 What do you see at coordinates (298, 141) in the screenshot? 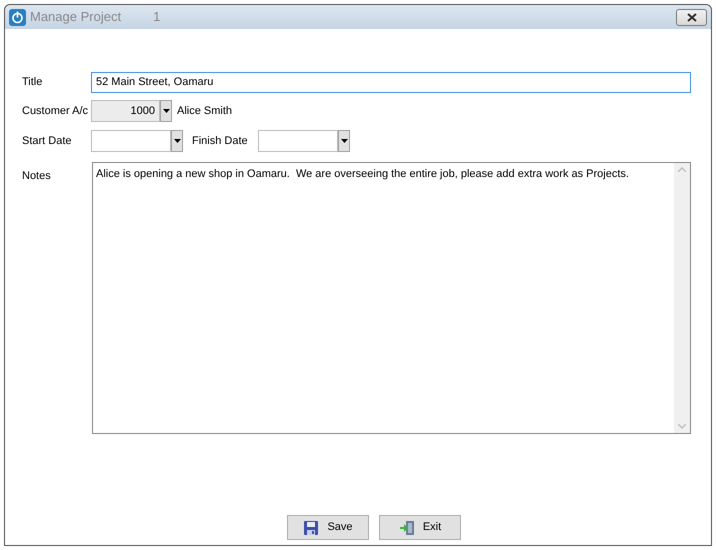
I see `finish-date-field` at bounding box center [298, 141].